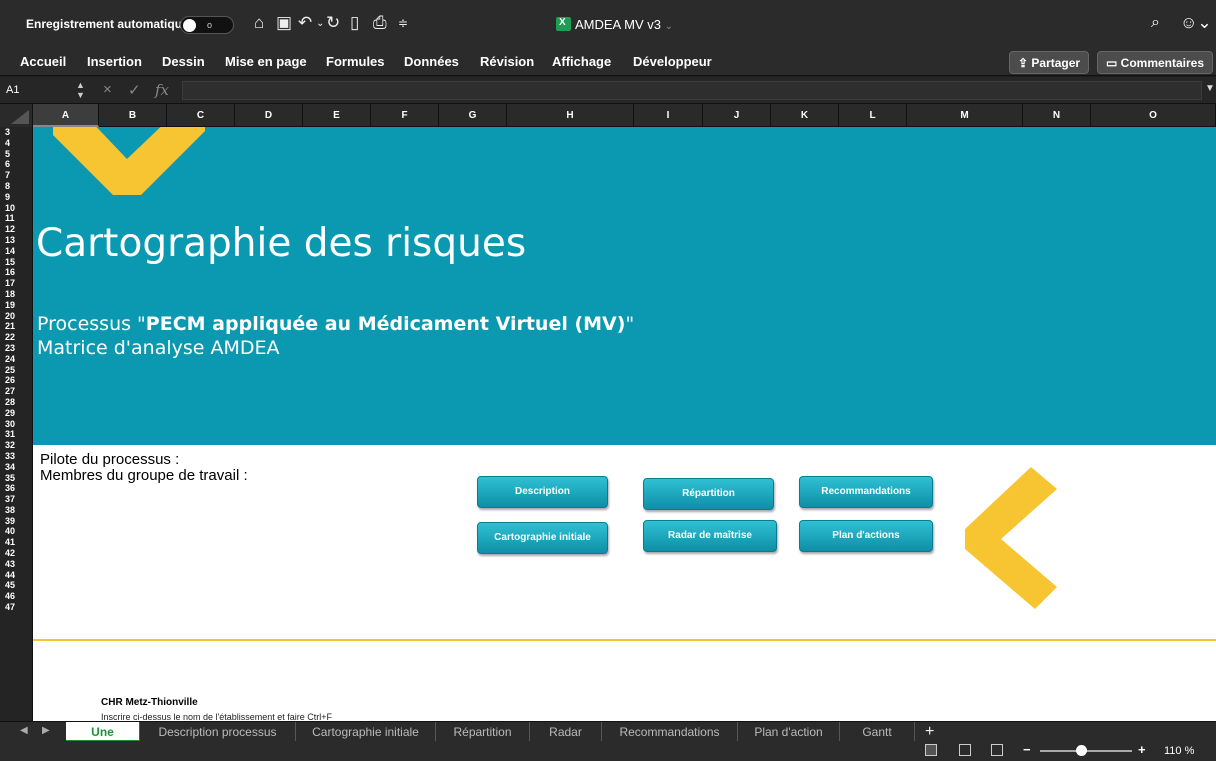 The width and height of the screenshot is (1216, 761). What do you see at coordinates (269, 115) in the screenshot?
I see `column-header: D` at bounding box center [269, 115].